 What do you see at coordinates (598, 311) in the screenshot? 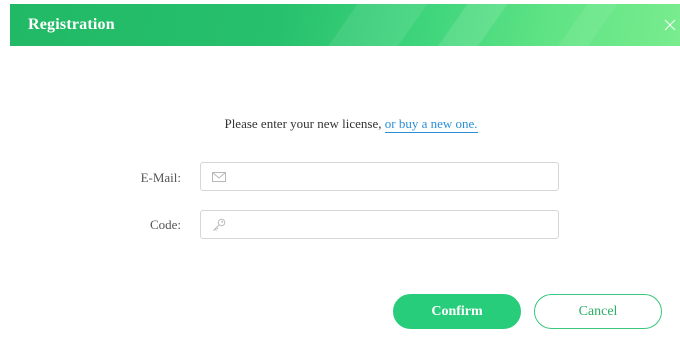
I see `cancel-button: Cancel` at bounding box center [598, 311].